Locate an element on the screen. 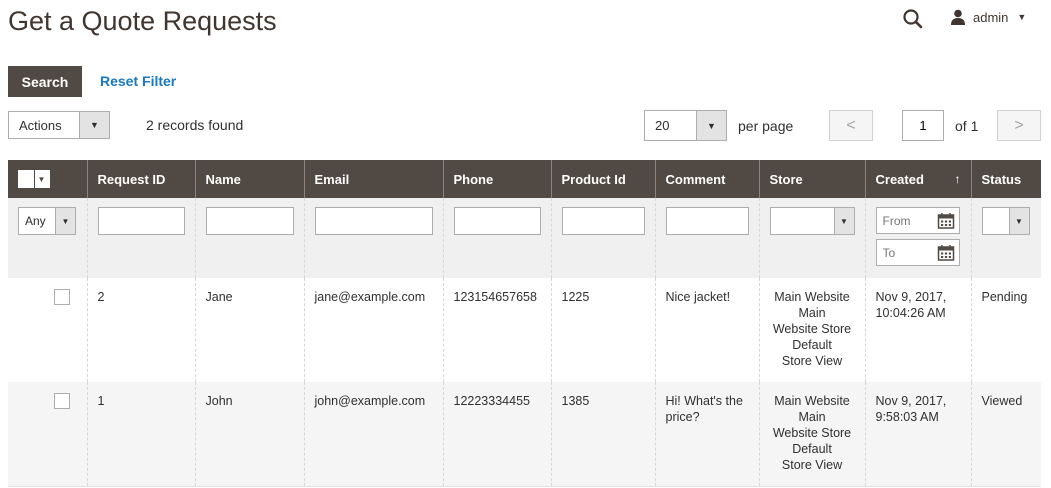  reset-filter-link: Reset Filter is located at coordinates (138, 81).